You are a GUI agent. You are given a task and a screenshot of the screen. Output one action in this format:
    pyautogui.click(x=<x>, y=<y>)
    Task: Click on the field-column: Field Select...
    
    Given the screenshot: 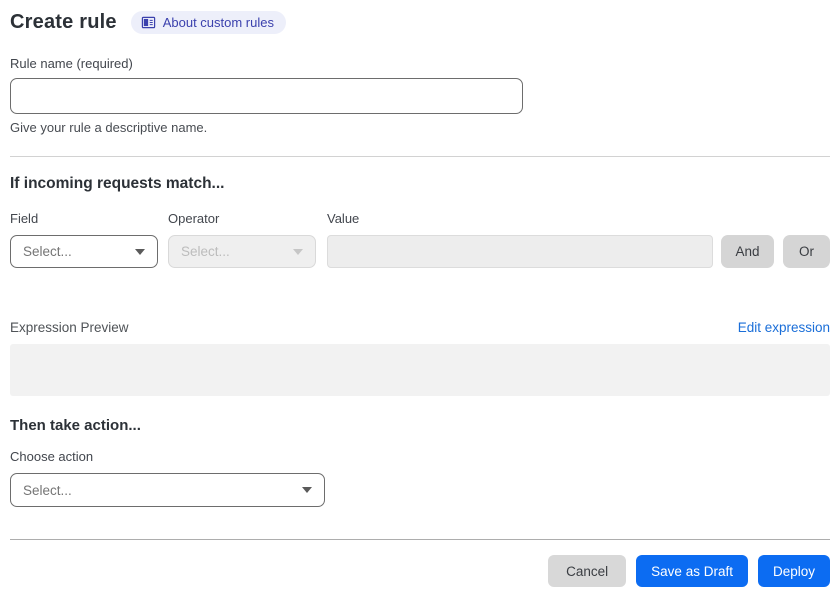 What is the action you would take?
    pyautogui.click(x=84, y=239)
    